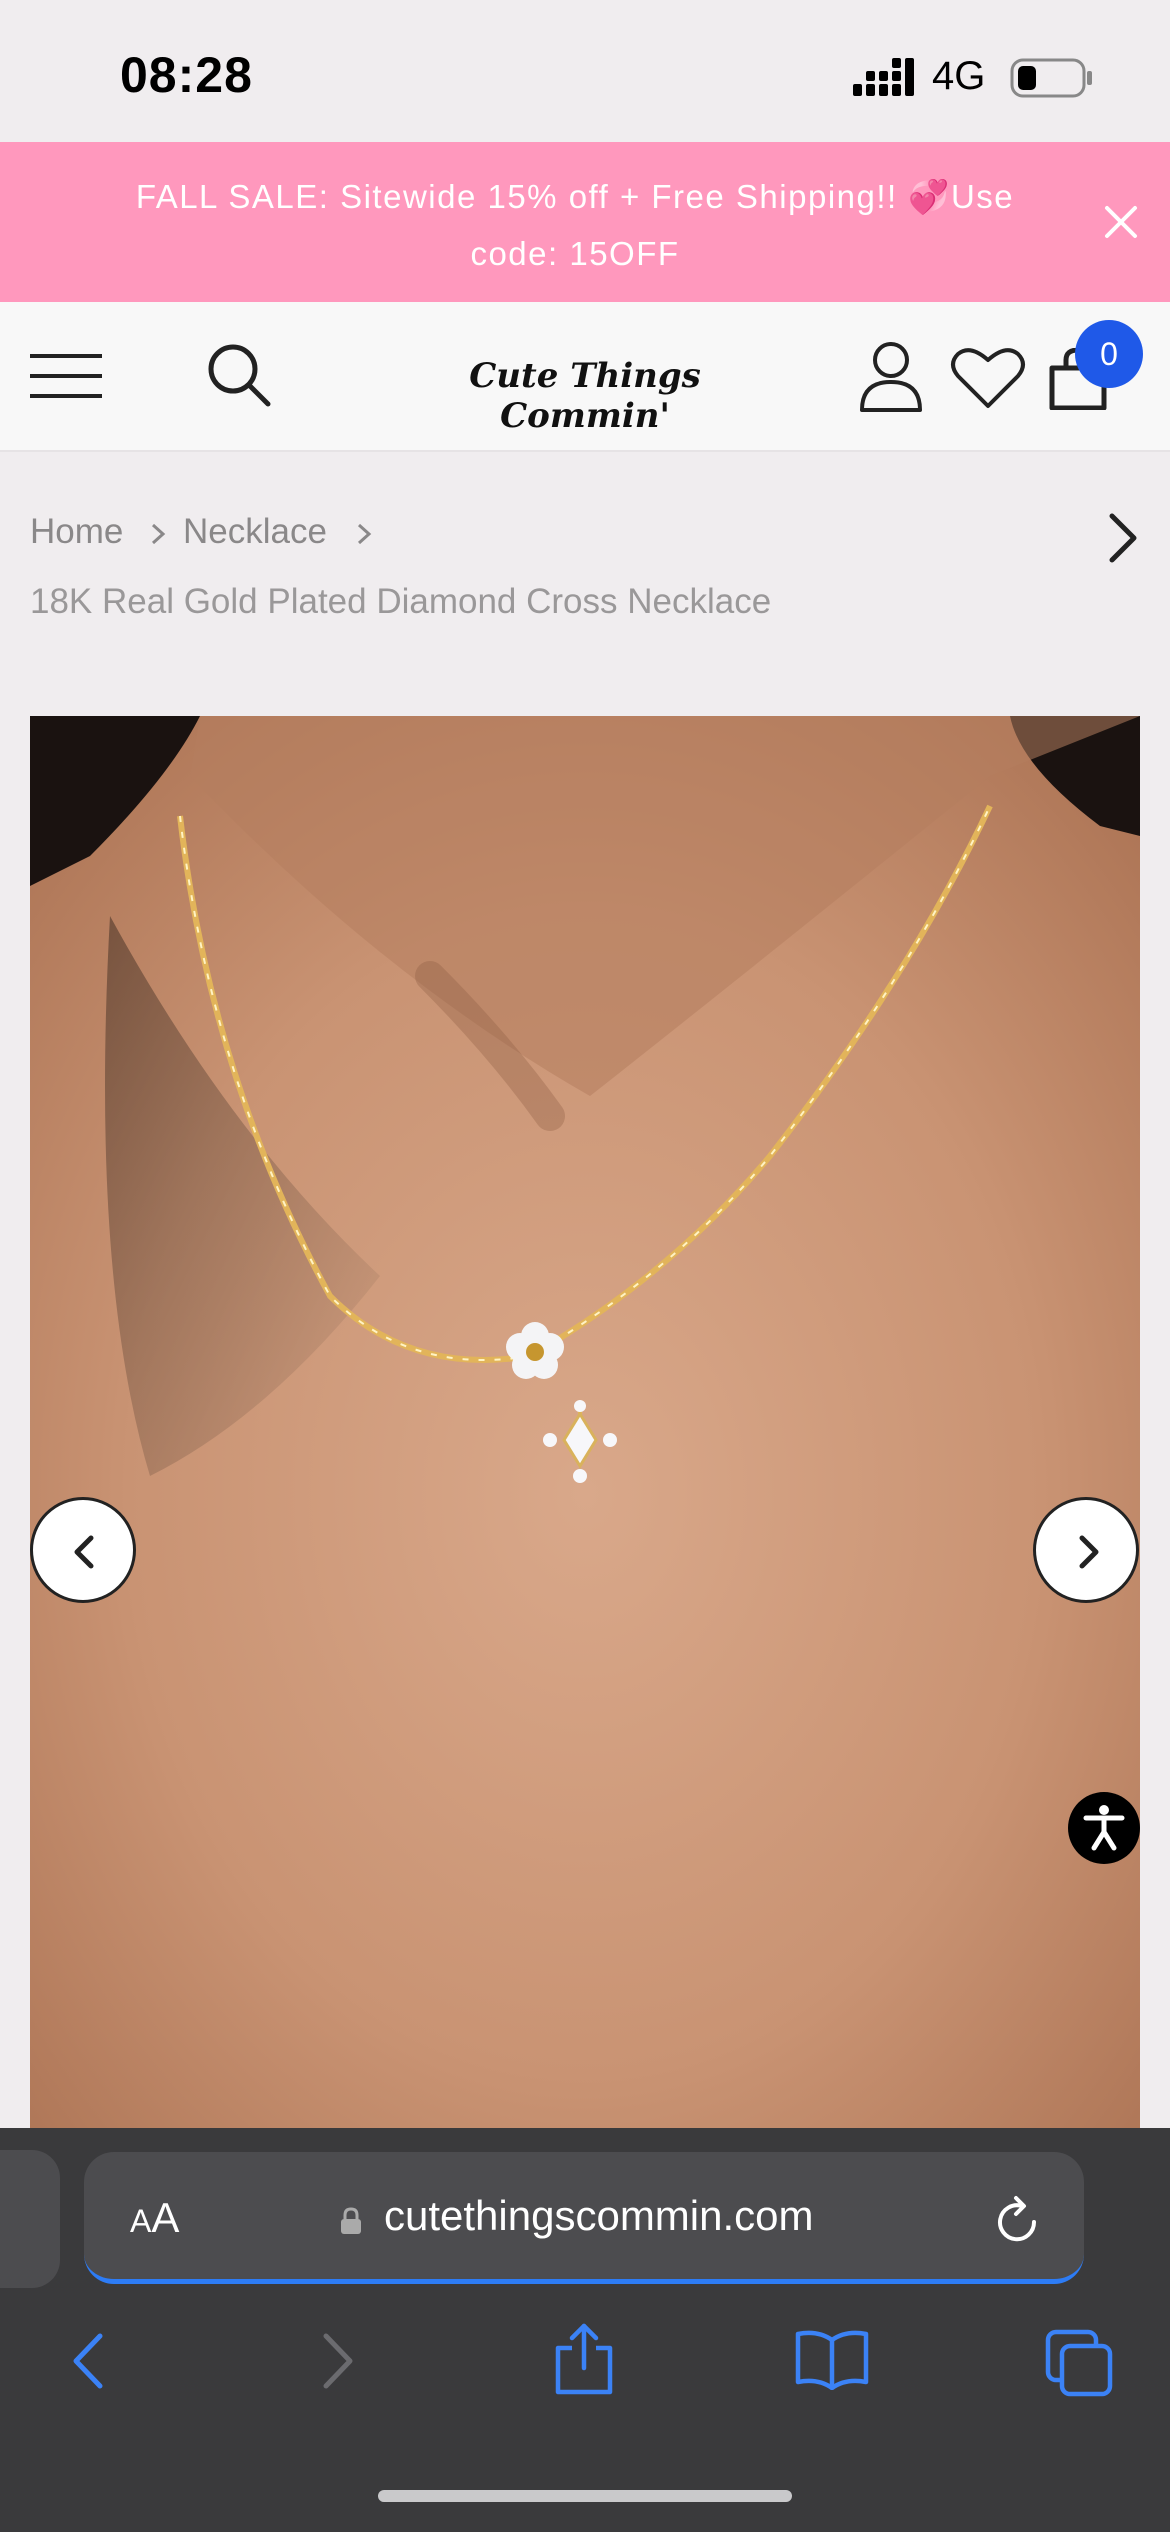  I want to click on user-account-icon, so click(891, 376).